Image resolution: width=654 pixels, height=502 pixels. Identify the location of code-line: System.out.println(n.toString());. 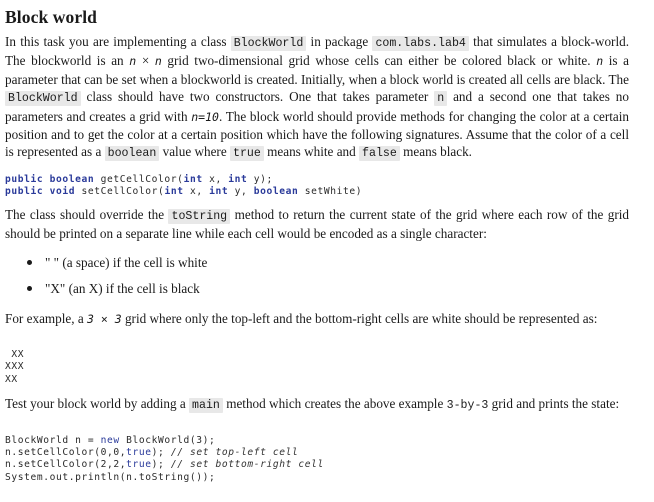
(110, 477).